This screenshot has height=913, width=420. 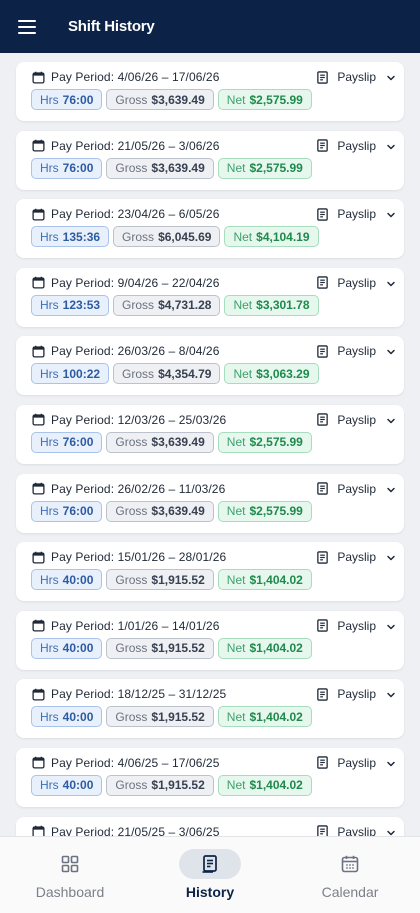 I want to click on nav-item-history: History, so click(x=210, y=875).